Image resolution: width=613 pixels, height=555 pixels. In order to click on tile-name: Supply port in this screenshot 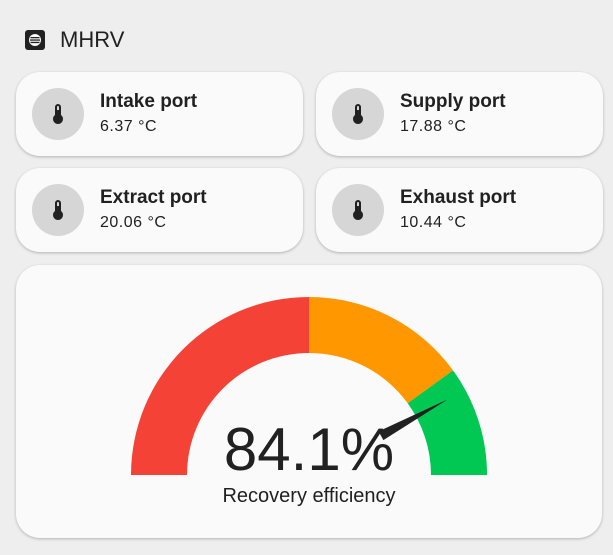, I will do `click(453, 101)`.